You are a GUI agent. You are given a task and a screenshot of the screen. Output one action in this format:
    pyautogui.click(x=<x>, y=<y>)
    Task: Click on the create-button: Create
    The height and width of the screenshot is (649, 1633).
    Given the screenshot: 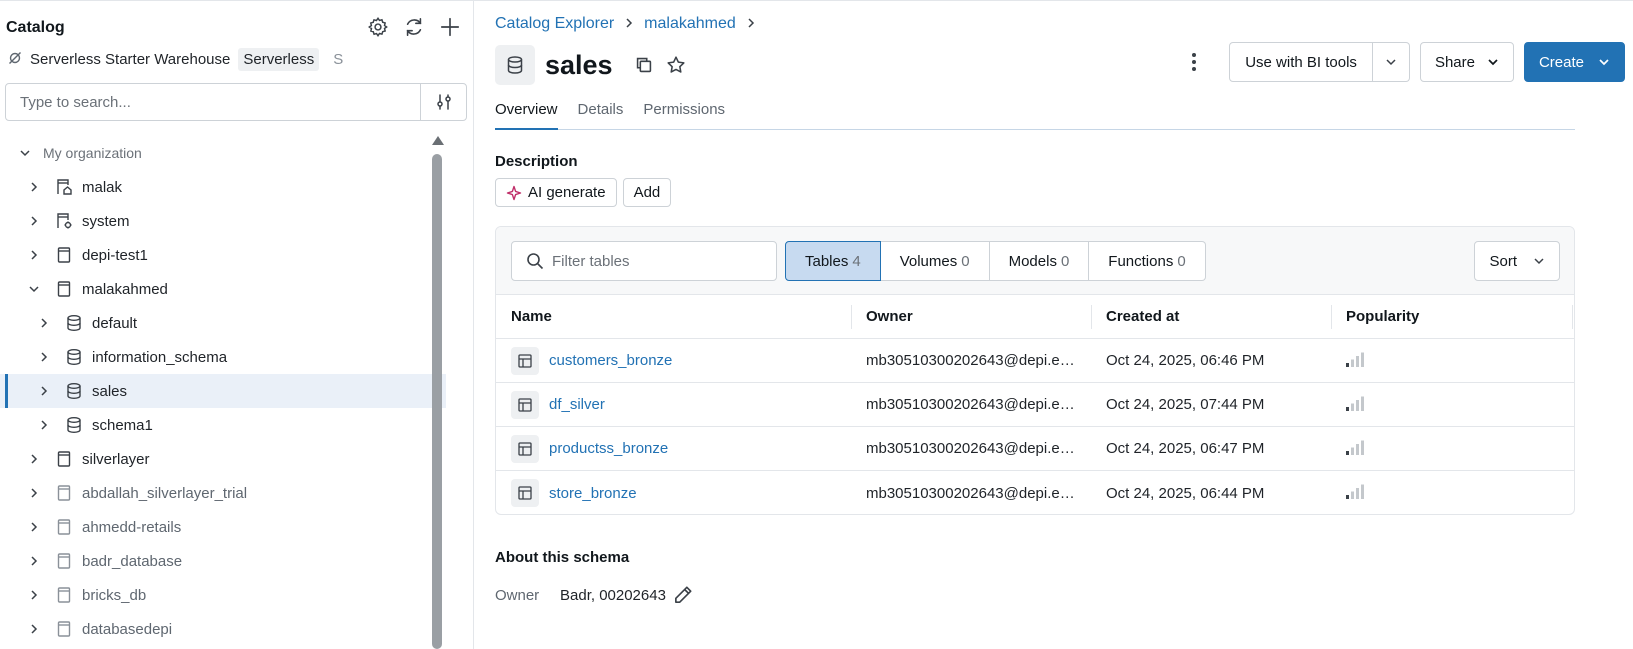 What is the action you would take?
    pyautogui.click(x=1574, y=62)
    